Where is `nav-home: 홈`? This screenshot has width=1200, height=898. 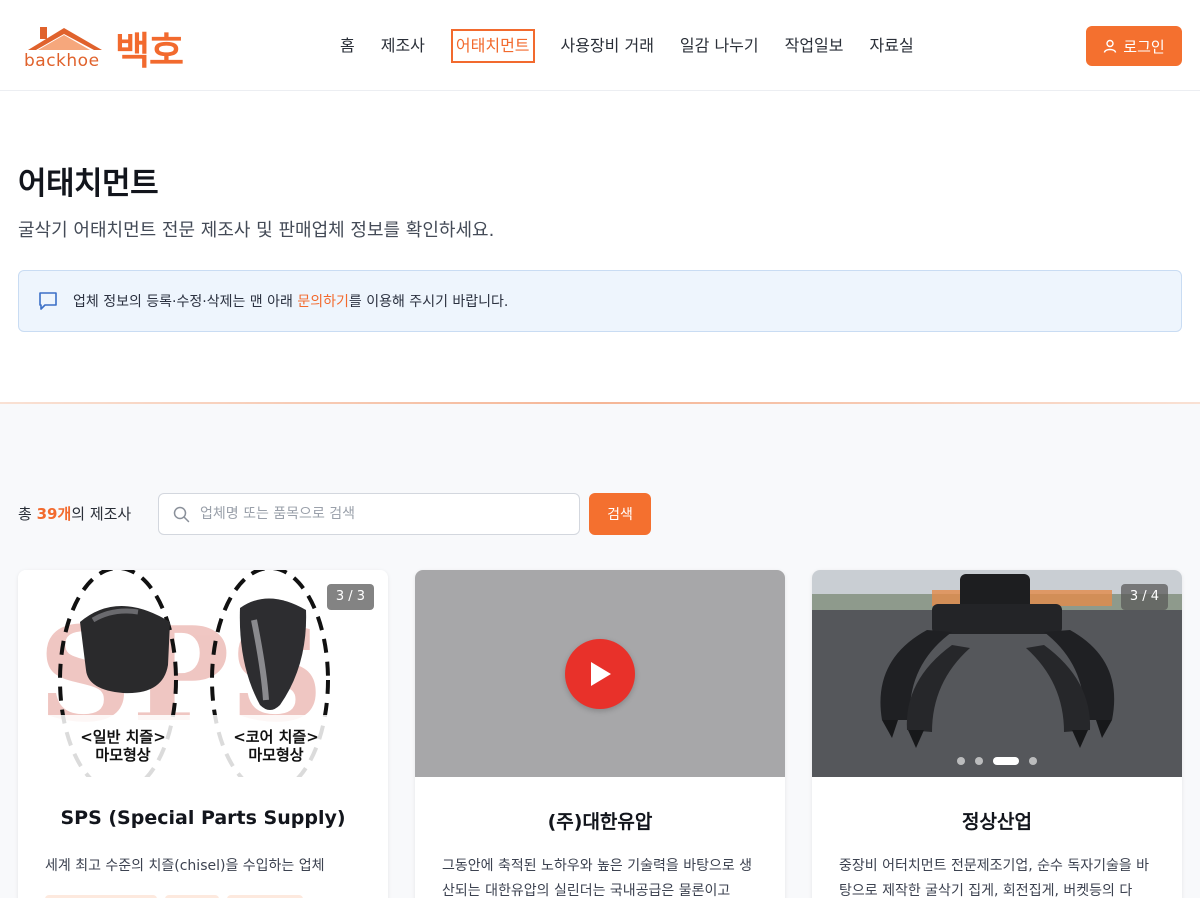
nav-home: 홈 is located at coordinates (347, 46).